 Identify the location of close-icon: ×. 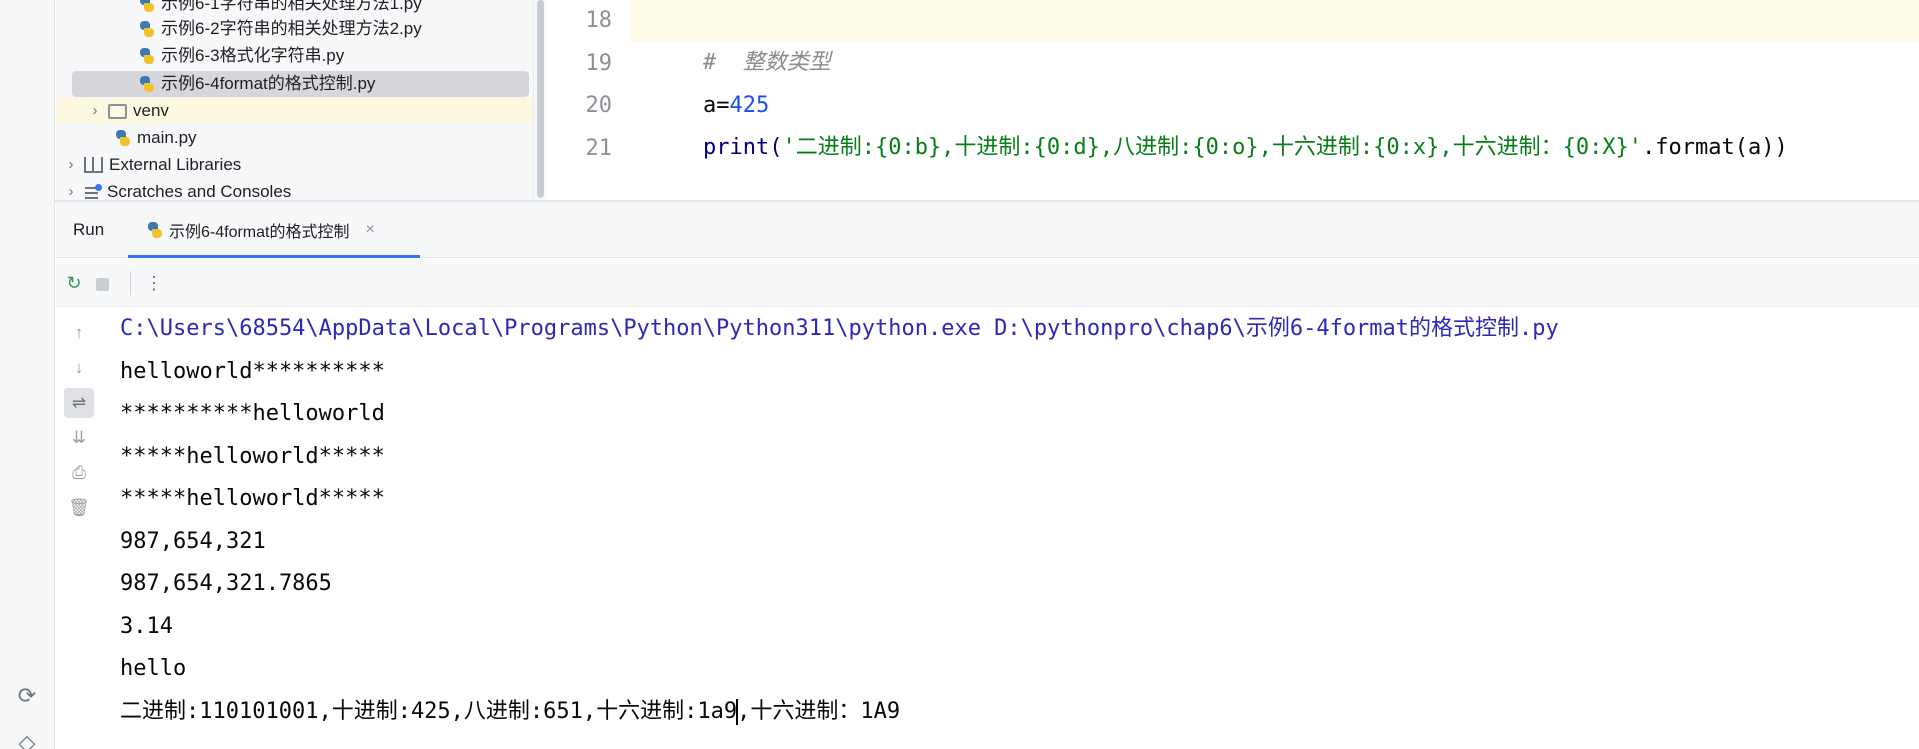
(369, 230).